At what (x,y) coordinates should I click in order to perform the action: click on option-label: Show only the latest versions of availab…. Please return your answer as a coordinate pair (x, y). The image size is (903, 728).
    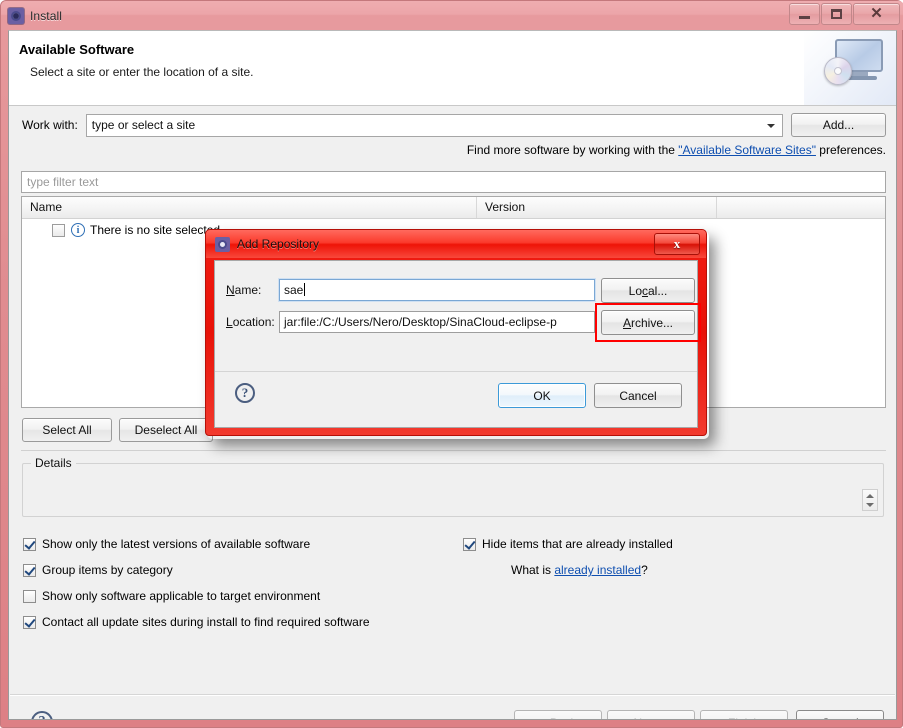
    Looking at the image, I should click on (176, 544).